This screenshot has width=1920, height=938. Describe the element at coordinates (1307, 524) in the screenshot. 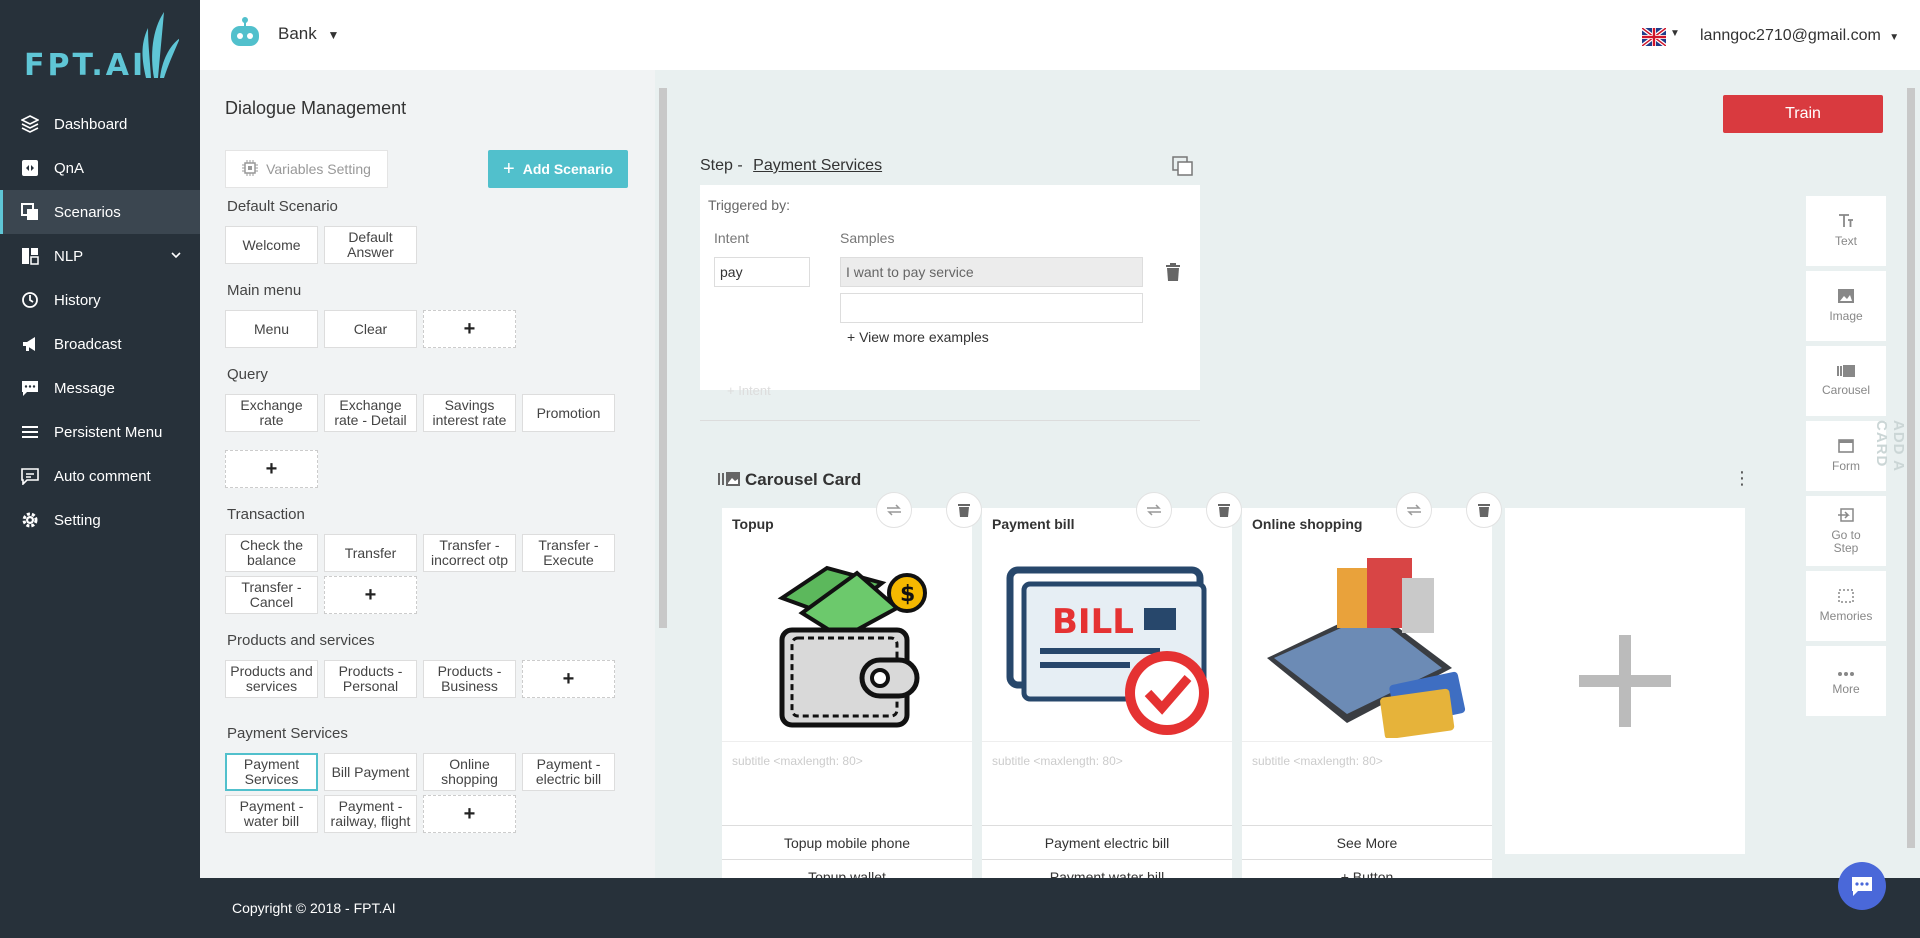

I see `card-title: Online shopping` at that location.